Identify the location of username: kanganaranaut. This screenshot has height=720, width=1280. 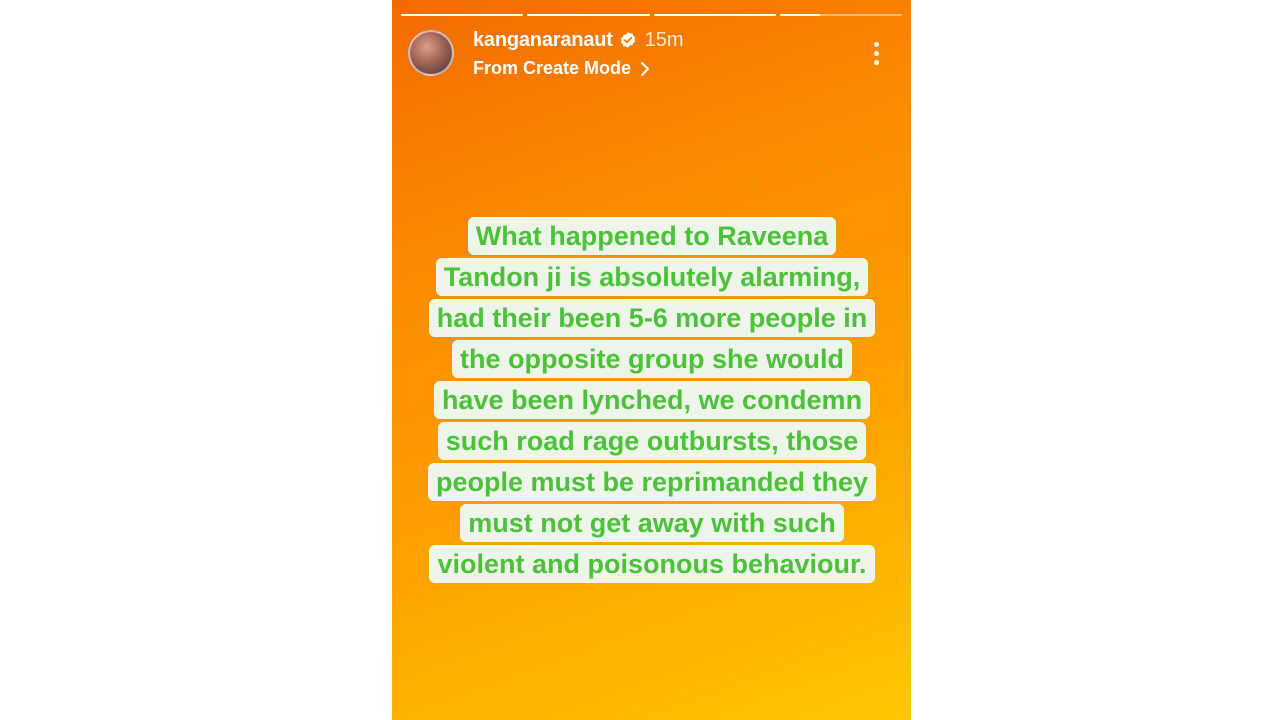
(543, 40).